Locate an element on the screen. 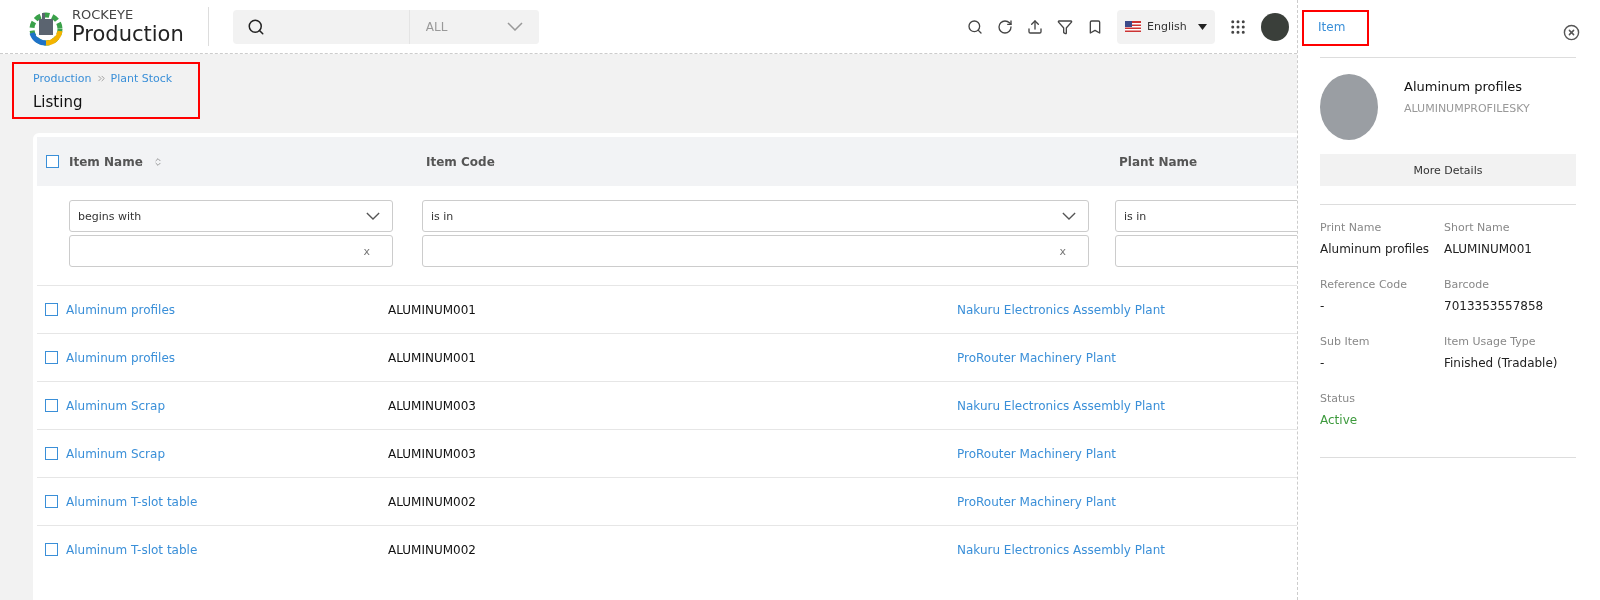 This screenshot has width=1600, height=600. breadcrumb-separator-icon is located at coordinates (101, 78).